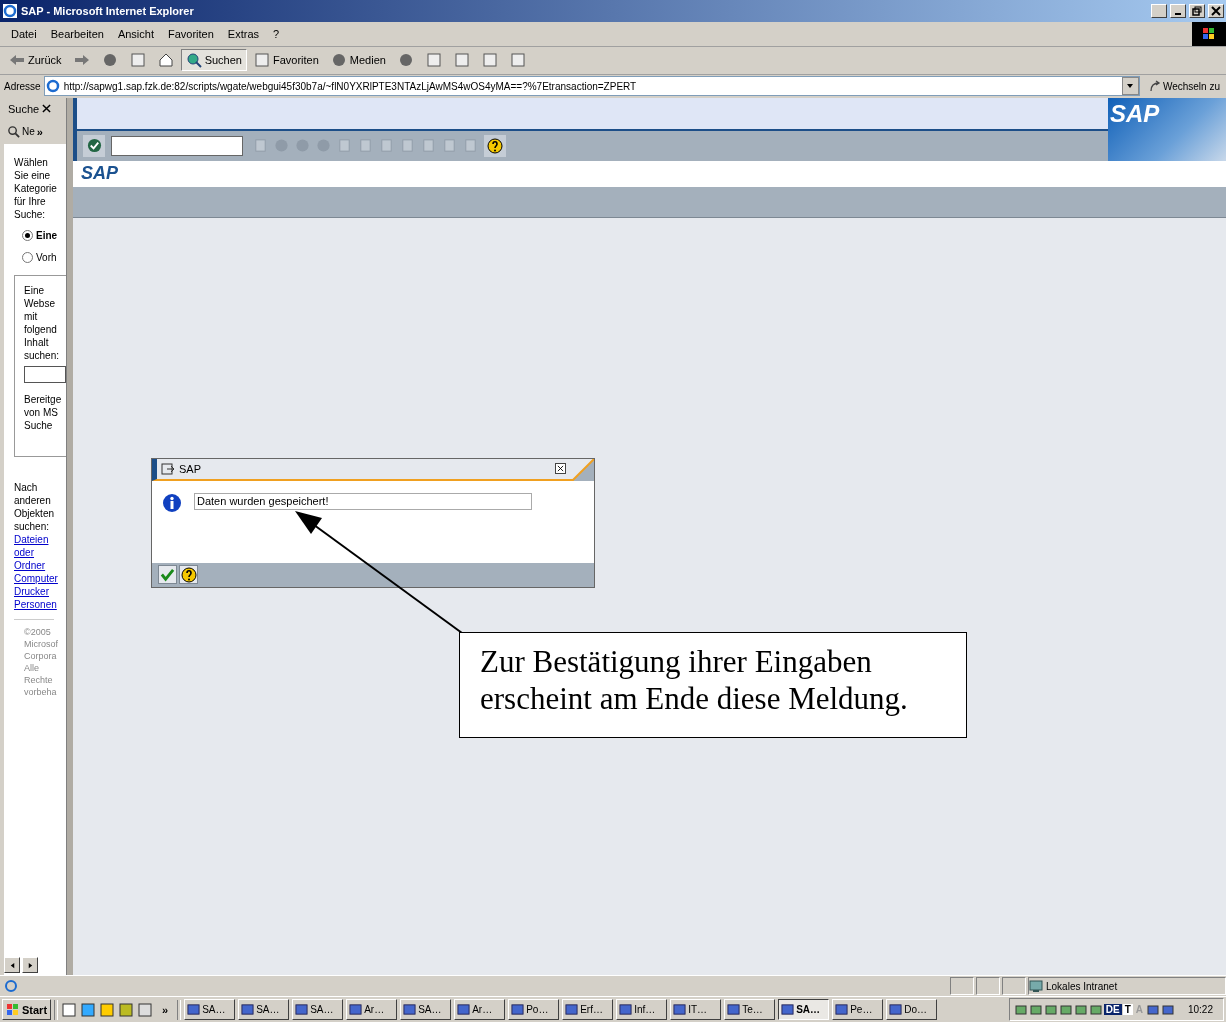 The image size is (1226, 1022). I want to click on scroll-right-button, so click(30, 965).